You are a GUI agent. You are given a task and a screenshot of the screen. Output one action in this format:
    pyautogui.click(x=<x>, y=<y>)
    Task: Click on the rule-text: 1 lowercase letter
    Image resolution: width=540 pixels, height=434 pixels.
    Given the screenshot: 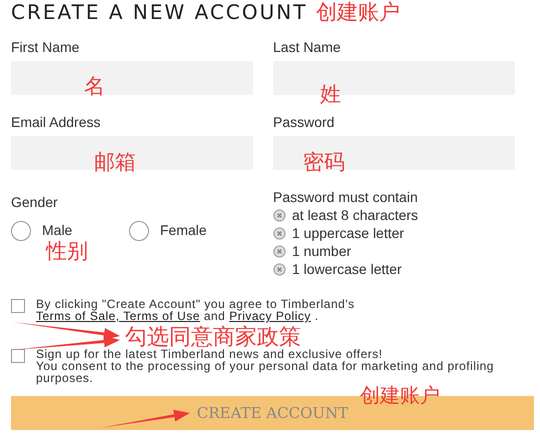 What is the action you would take?
    pyautogui.click(x=347, y=269)
    